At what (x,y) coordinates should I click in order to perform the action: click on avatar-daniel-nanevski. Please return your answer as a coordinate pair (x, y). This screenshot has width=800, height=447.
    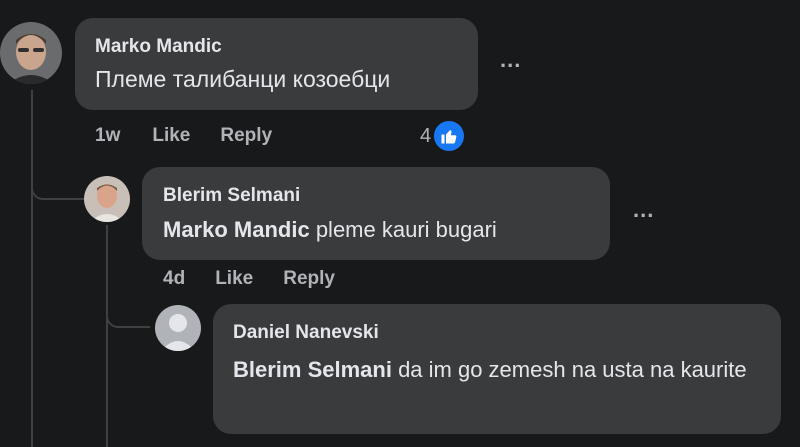
    Looking at the image, I should click on (178, 328).